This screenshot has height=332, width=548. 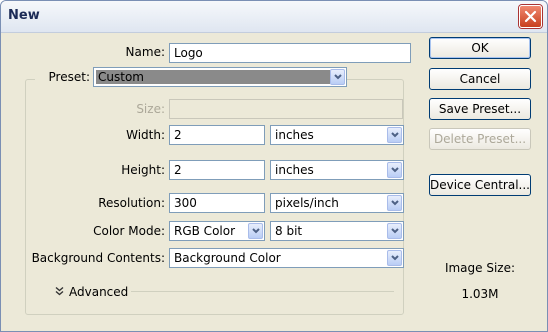 What do you see at coordinates (480, 48) in the screenshot?
I see `ok-button: OK` at bounding box center [480, 48].